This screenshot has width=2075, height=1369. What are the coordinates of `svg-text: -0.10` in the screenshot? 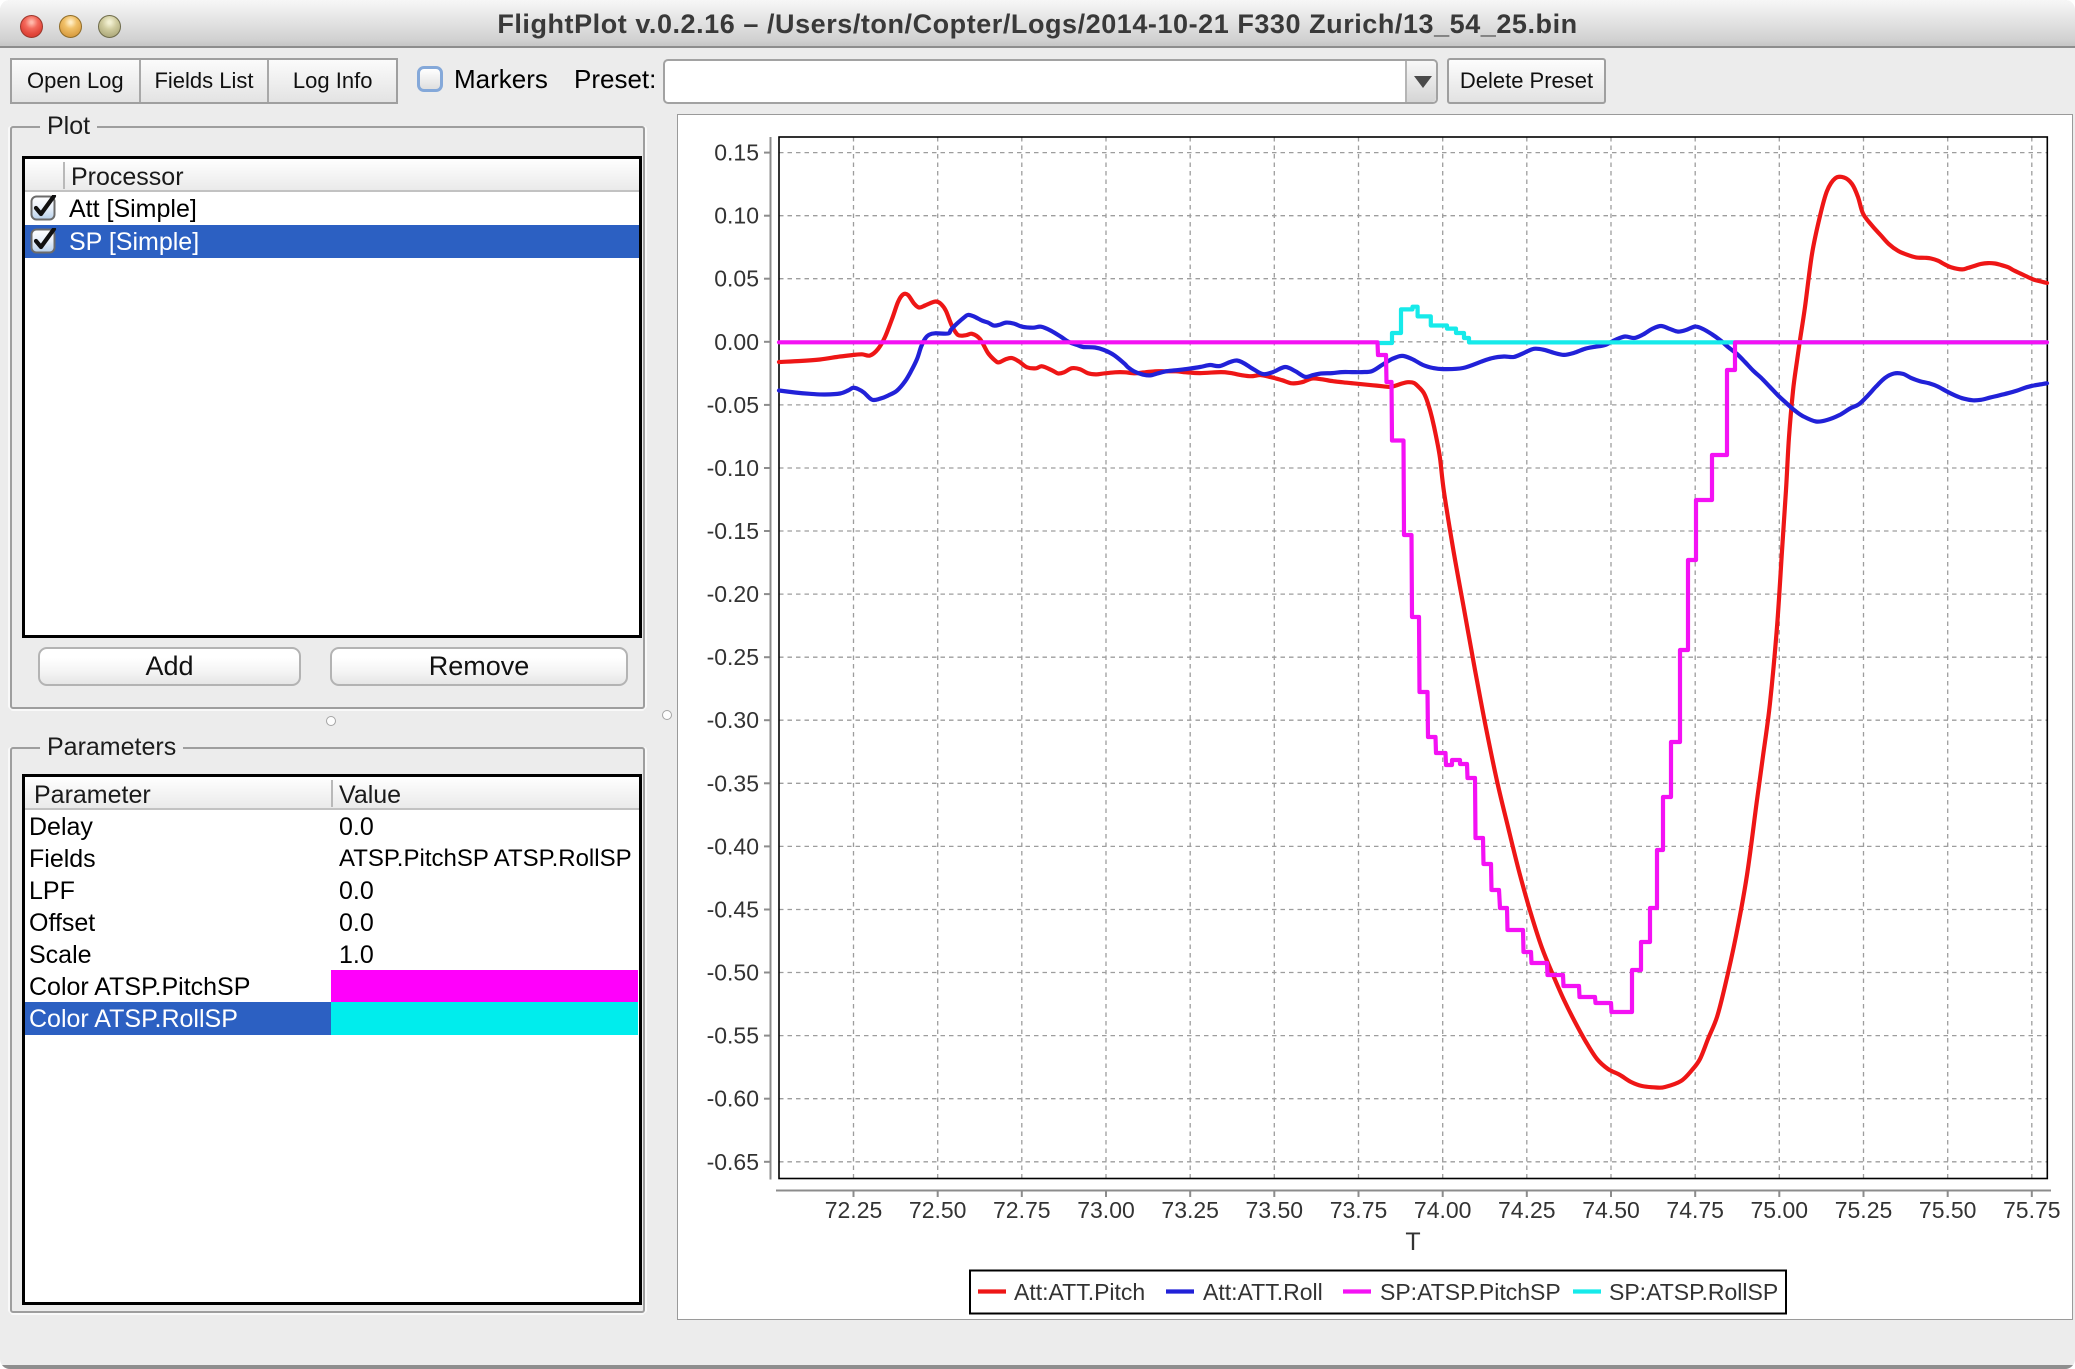 It's located at (733, 468).